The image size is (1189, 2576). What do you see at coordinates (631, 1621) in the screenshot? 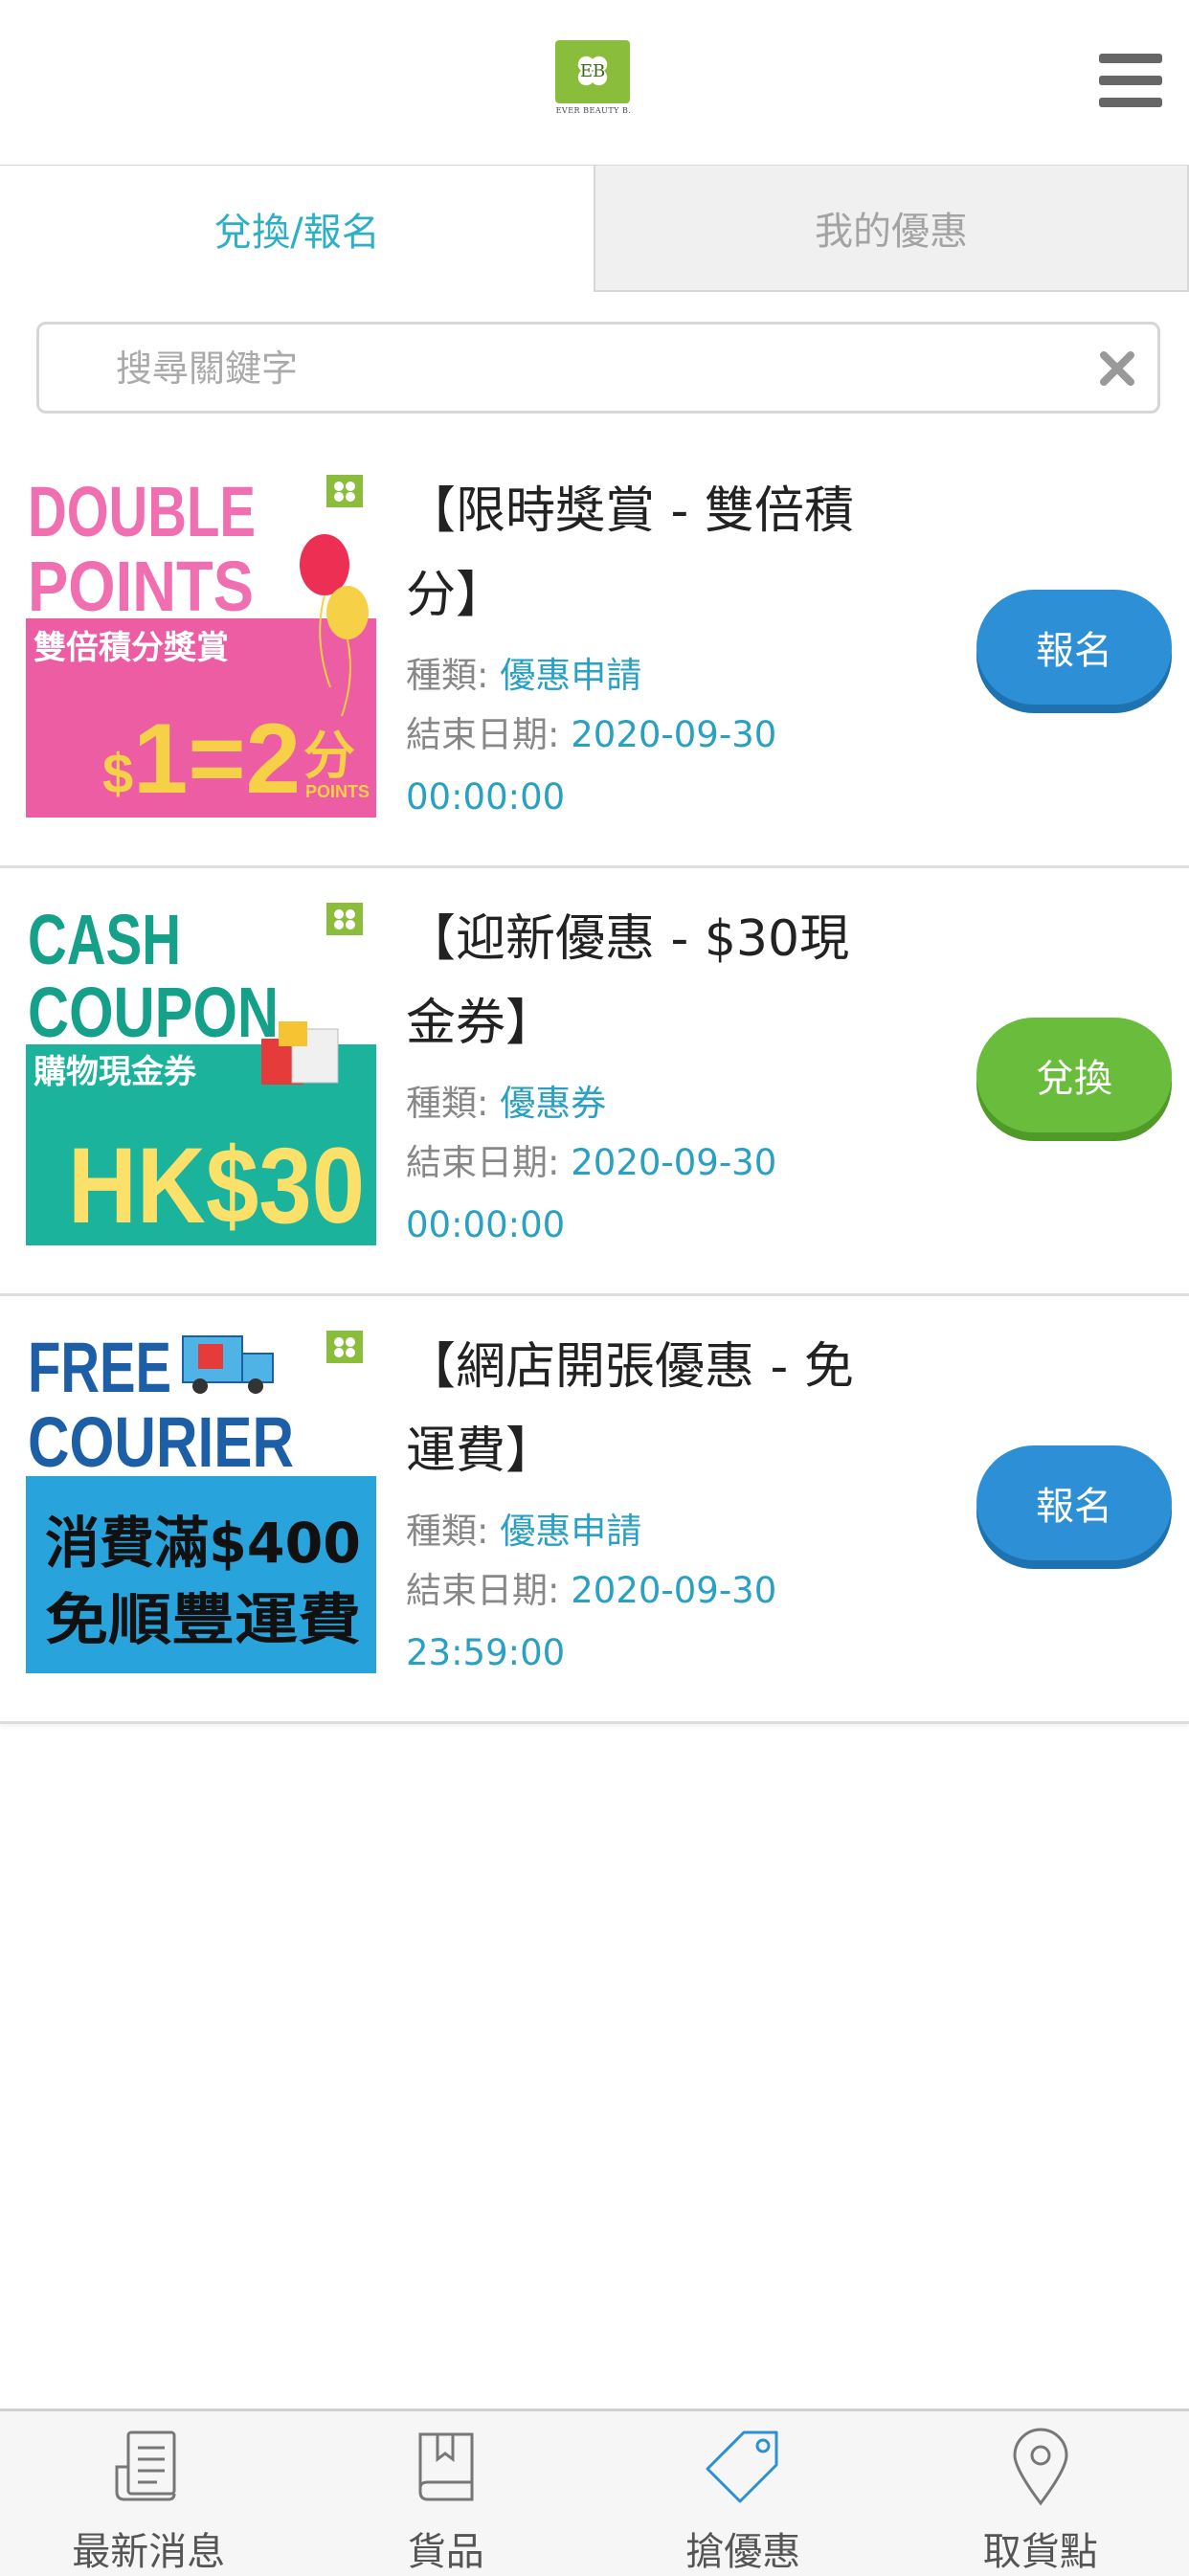
I see `offer-end-date: 結束日期: 2020-09-30 23:59:00` at bounding box center [631, 1621].